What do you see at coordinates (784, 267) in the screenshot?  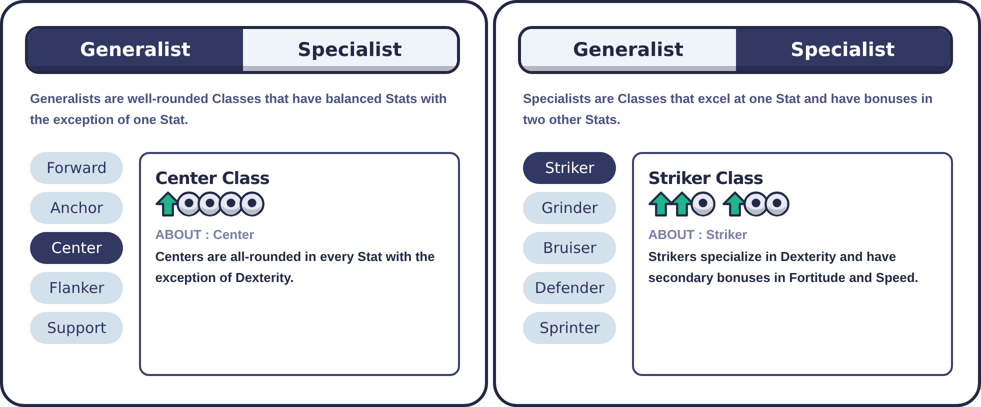 I see `class-description: Strikers specialize in Dexterity and have secondary bonuses in Fortitude and Speed.` at bounding box center [784, 267].